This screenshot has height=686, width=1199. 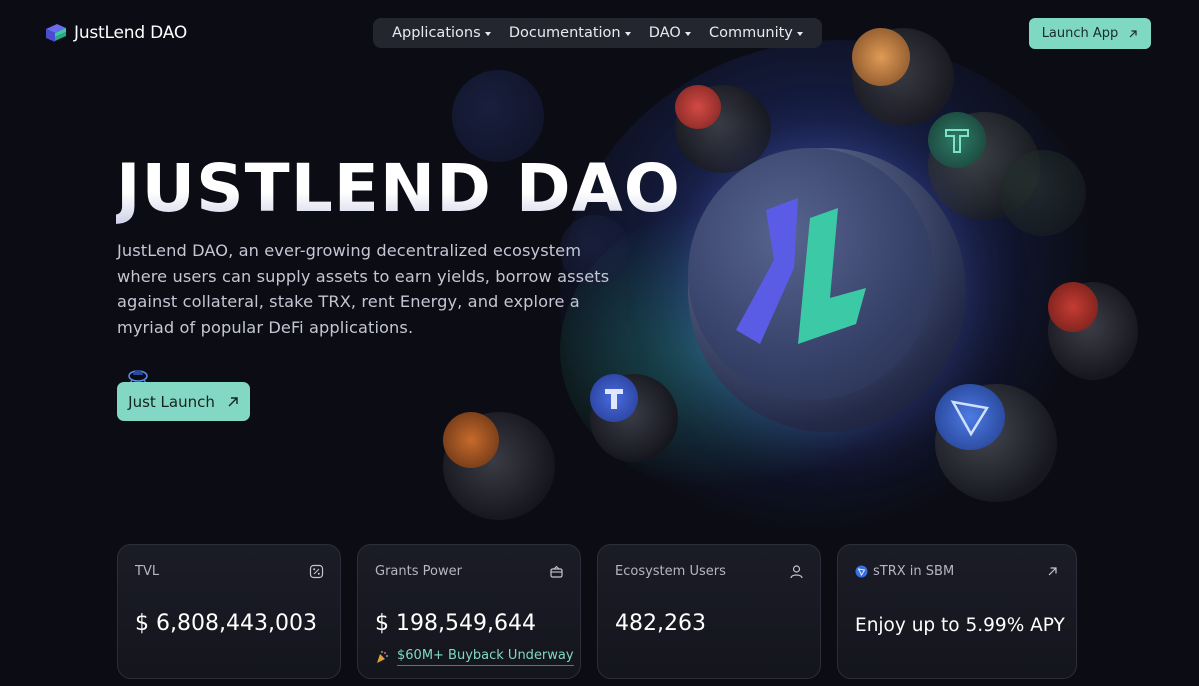 What do you see at coordinates (914, 571) in the screenshot?
I see `strx-label: sTRX in SBM` at bounding box center [914, 571].